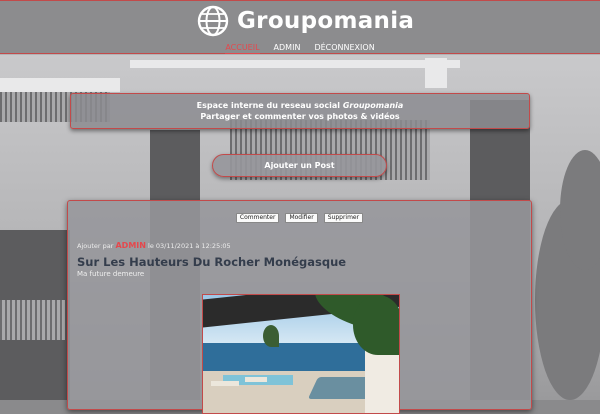  I want to click on nav-accueil: ACCUEIL, so click(242, 48).